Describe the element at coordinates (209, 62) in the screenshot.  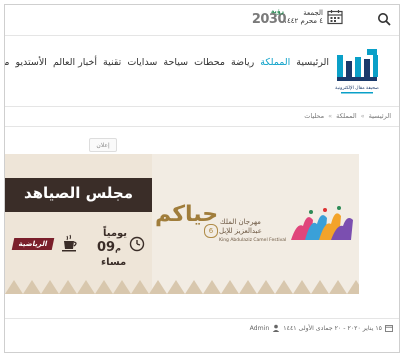
I see `nav-item-stations: محطات` at that location.